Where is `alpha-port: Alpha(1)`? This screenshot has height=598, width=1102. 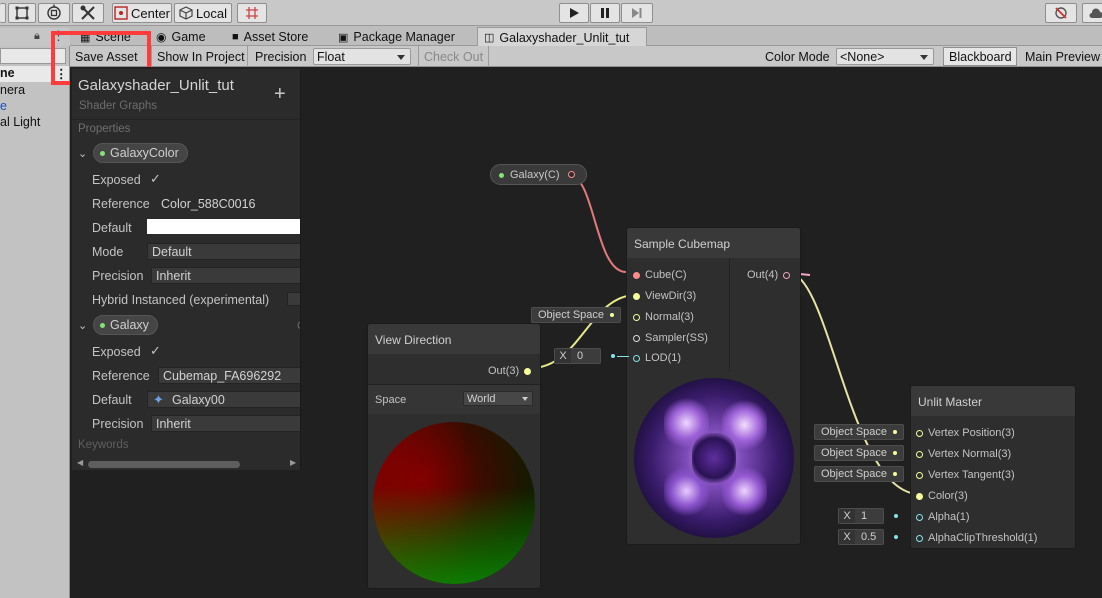 alpha-port: Alpha(1) is located at coordinates (943, 517).